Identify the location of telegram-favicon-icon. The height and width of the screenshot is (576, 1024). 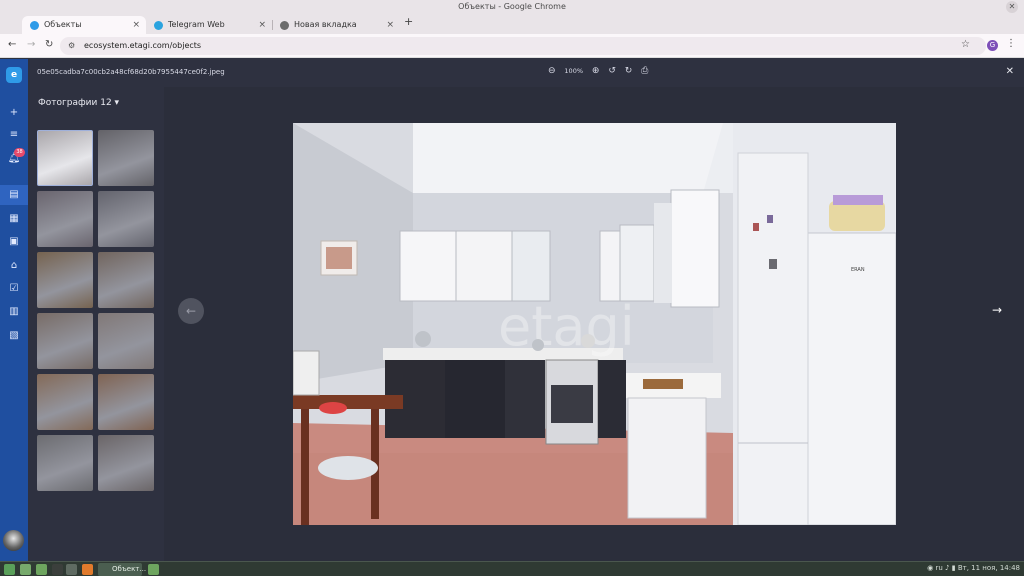
(158, 25).